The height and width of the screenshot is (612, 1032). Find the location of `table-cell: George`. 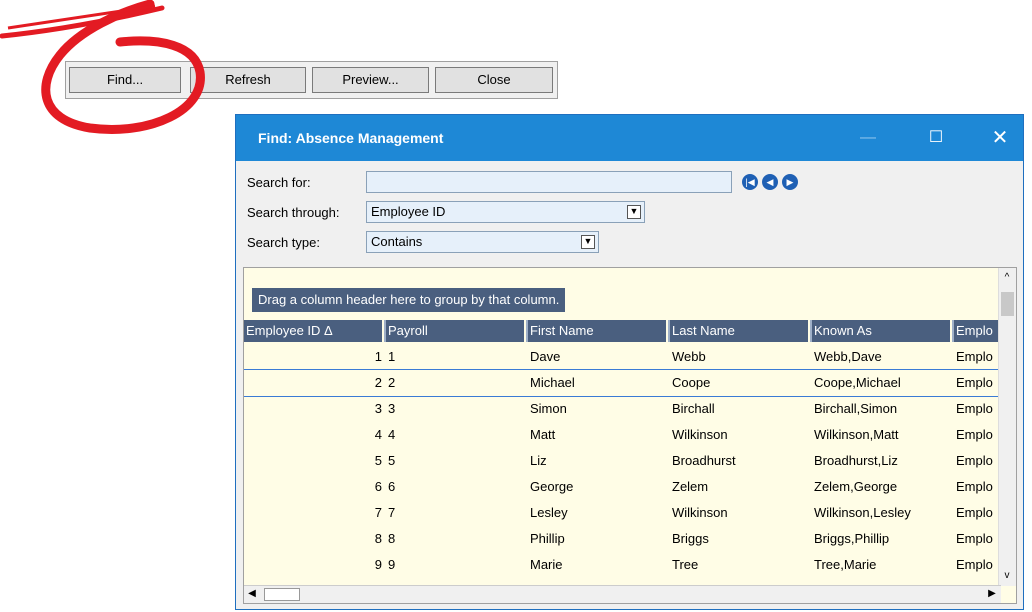

table-cell: George is located at coordinates (552, 486).